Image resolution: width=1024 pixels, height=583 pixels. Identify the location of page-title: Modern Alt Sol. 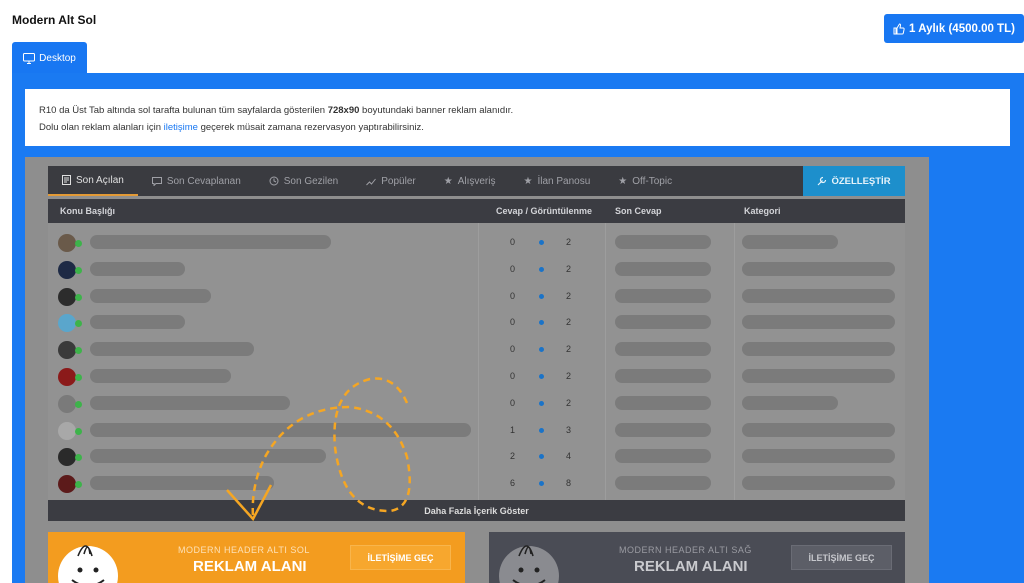
(54, 20).